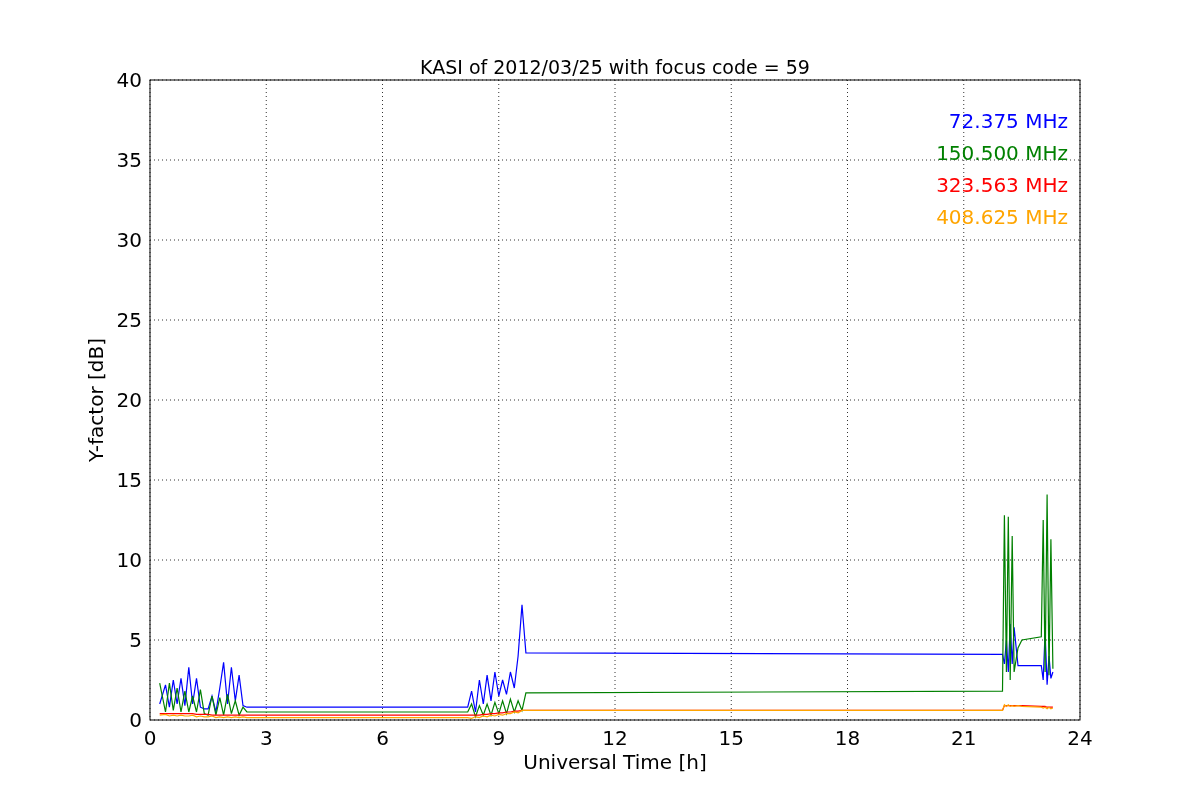 The width and height of the screenshot is (1200, 800). Describe the element at coordinates (1002, 153) in the screenshot. I see `legend-label: 150.500 MHz` at that location.